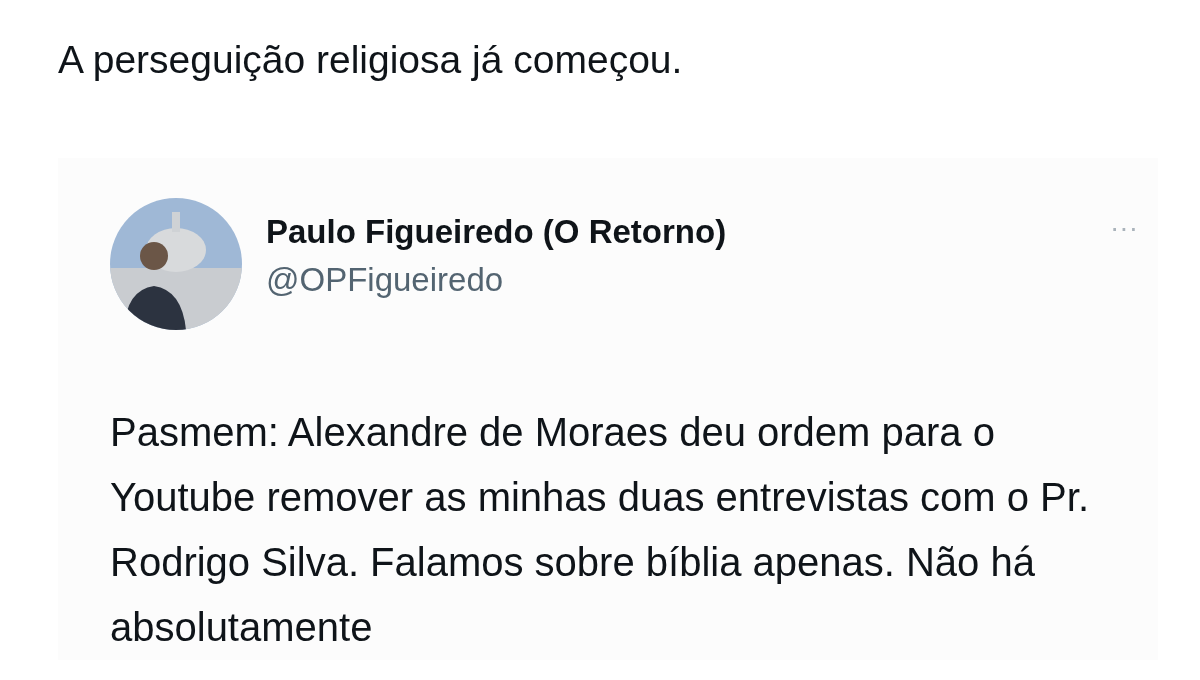  I want to click on author-name: Paulo Figueiredo (O Retorno), so click(497, 232).